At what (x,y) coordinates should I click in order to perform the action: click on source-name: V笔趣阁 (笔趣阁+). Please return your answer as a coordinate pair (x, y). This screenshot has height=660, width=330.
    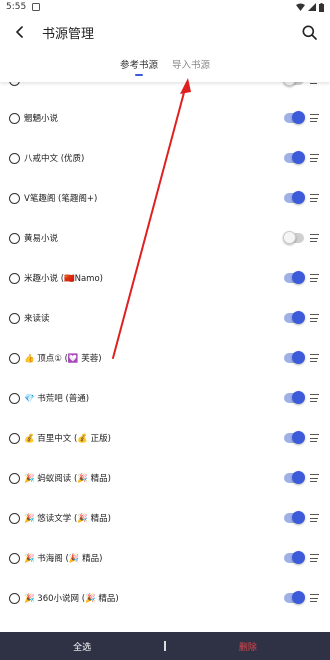
    Looking at the image, I should click on (61, 199).